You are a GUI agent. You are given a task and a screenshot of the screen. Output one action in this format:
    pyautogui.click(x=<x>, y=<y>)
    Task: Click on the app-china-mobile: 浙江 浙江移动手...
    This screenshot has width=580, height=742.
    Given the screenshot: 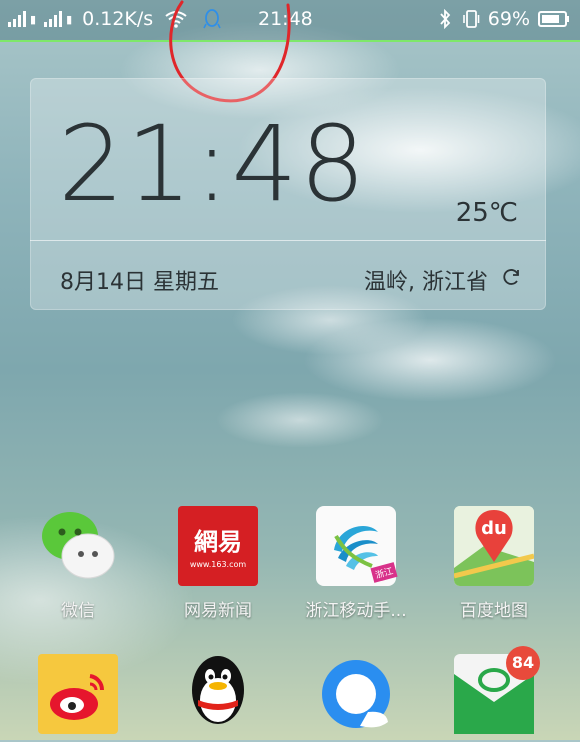 What is the action you would take?
    pyautogui.click(x=356, y=563)
    